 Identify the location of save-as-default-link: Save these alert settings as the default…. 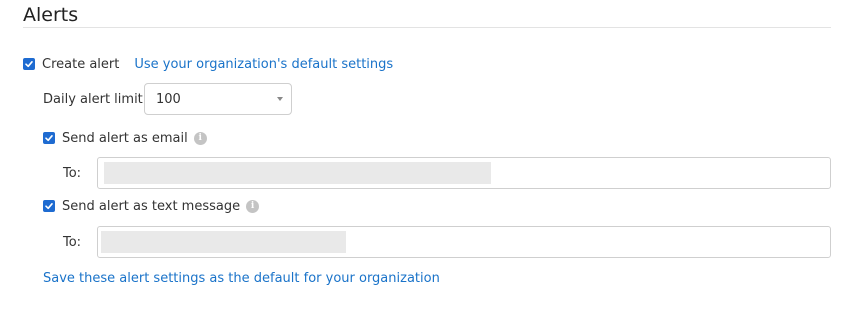
(241, 278).